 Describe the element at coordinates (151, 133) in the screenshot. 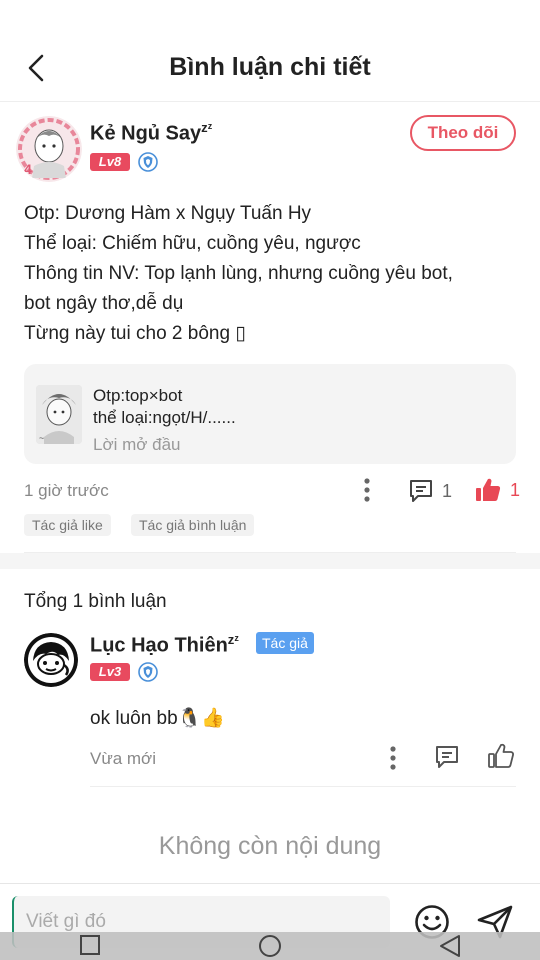

I see `author-name: Kẻ Ngủ Sayzᶻ` at that location.